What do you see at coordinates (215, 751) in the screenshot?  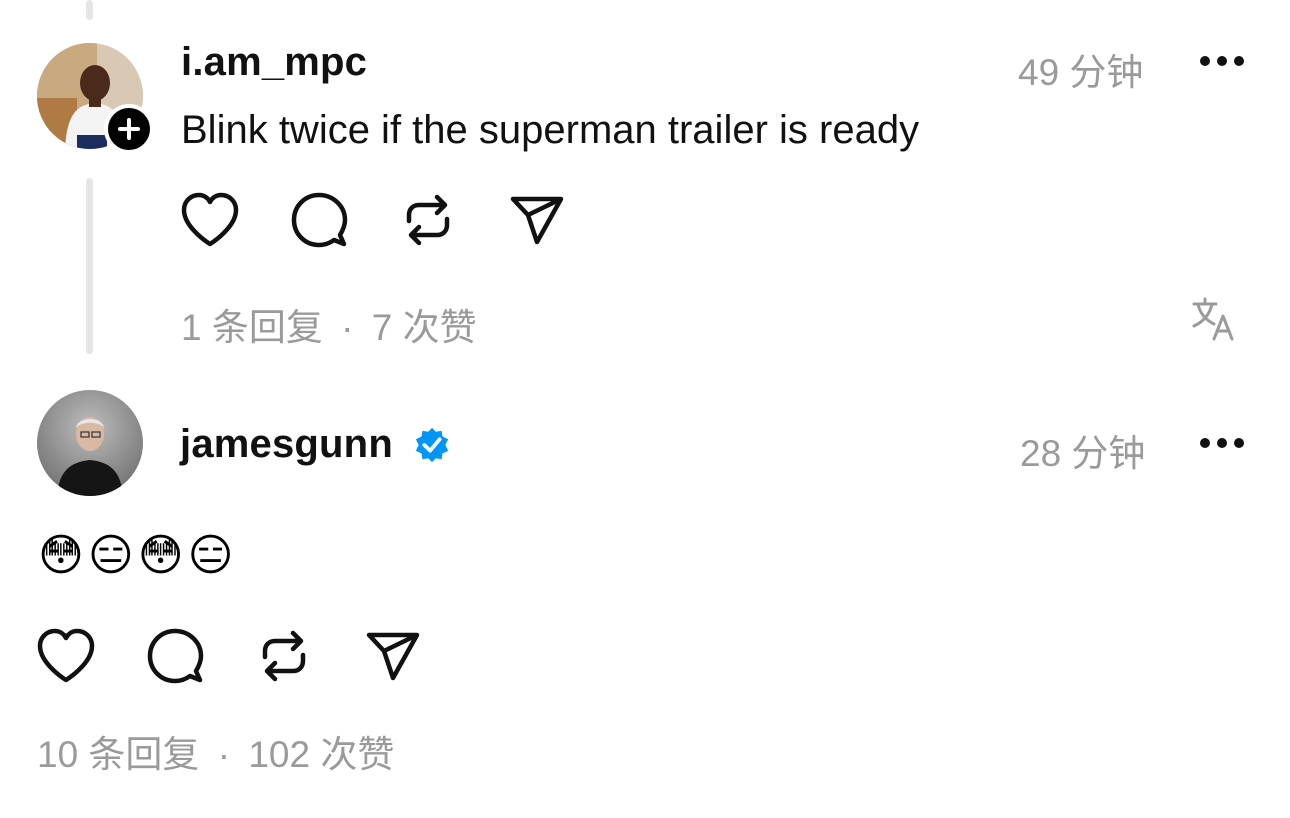 I see `post-stats: 10 条回复 · 102 次赞` at bounding box center [215, 751].